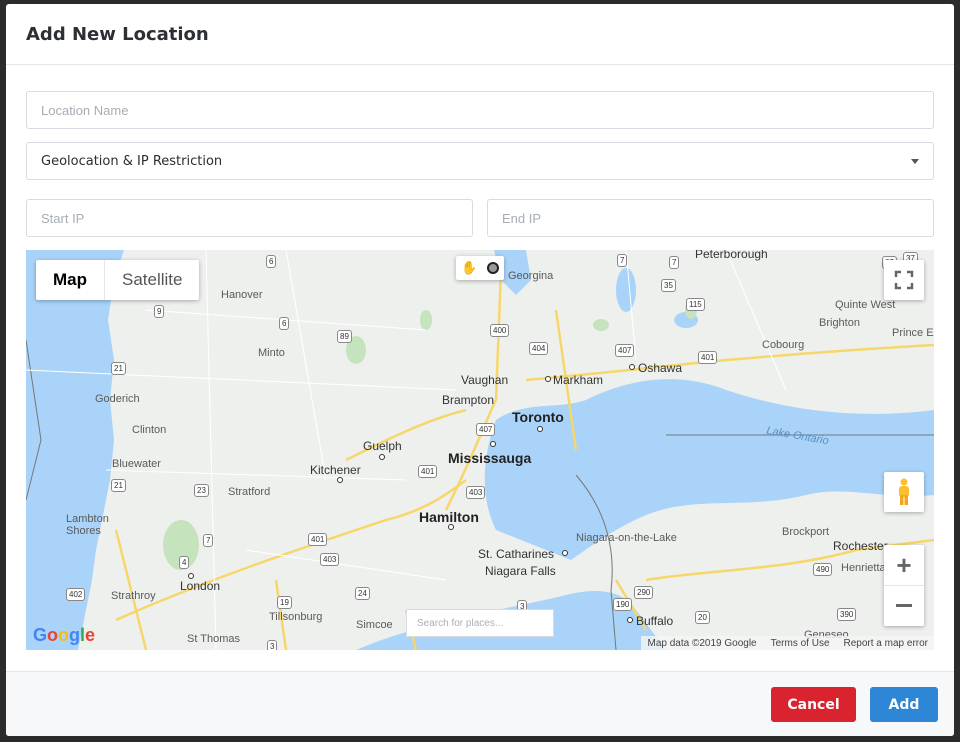  What do you see at coordinates (490, 458) in the screenshot?
I see `place-mississauga: Mississauga` at bounding box center [490, 458].